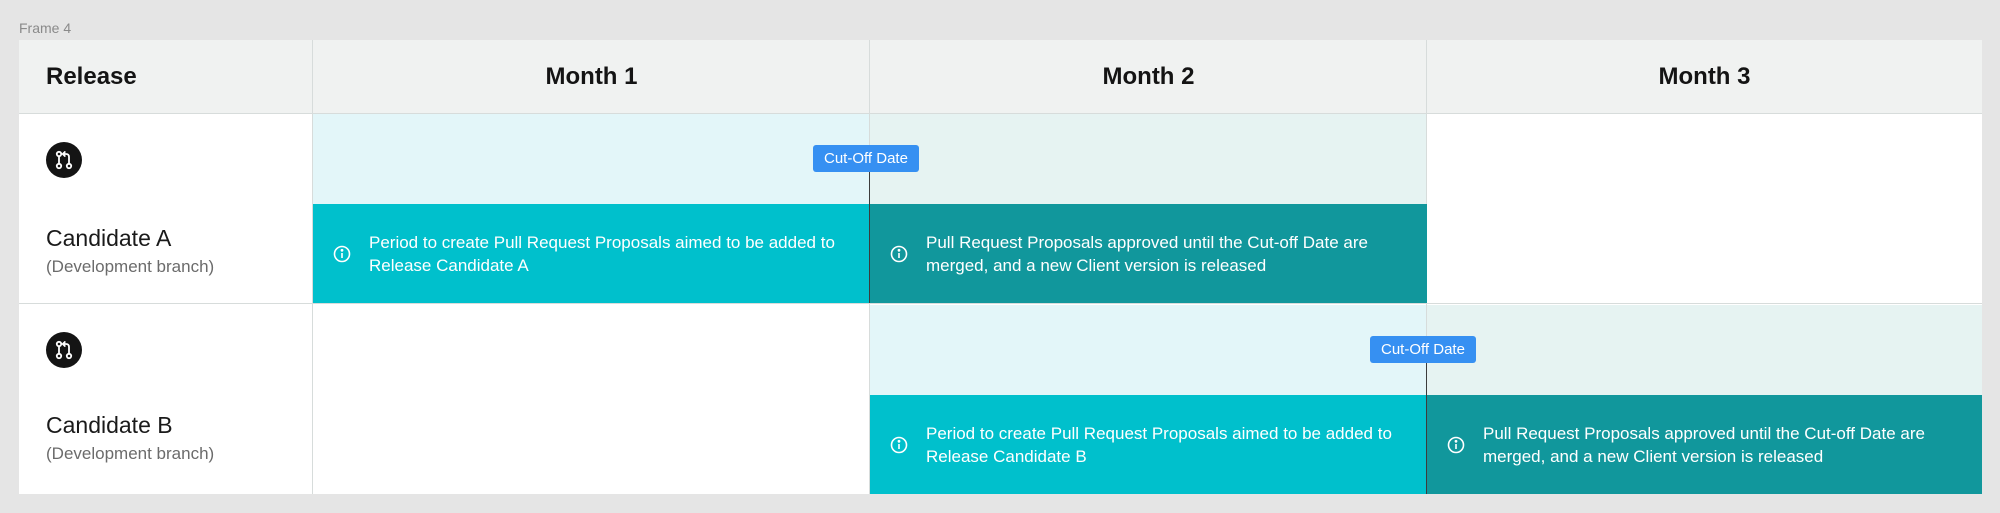 This screenshot has width=2000, height=513. Describe the element at coordinates (1426, 428) in the screenshot. I see `candidate-b-cutoff-line` at that location.